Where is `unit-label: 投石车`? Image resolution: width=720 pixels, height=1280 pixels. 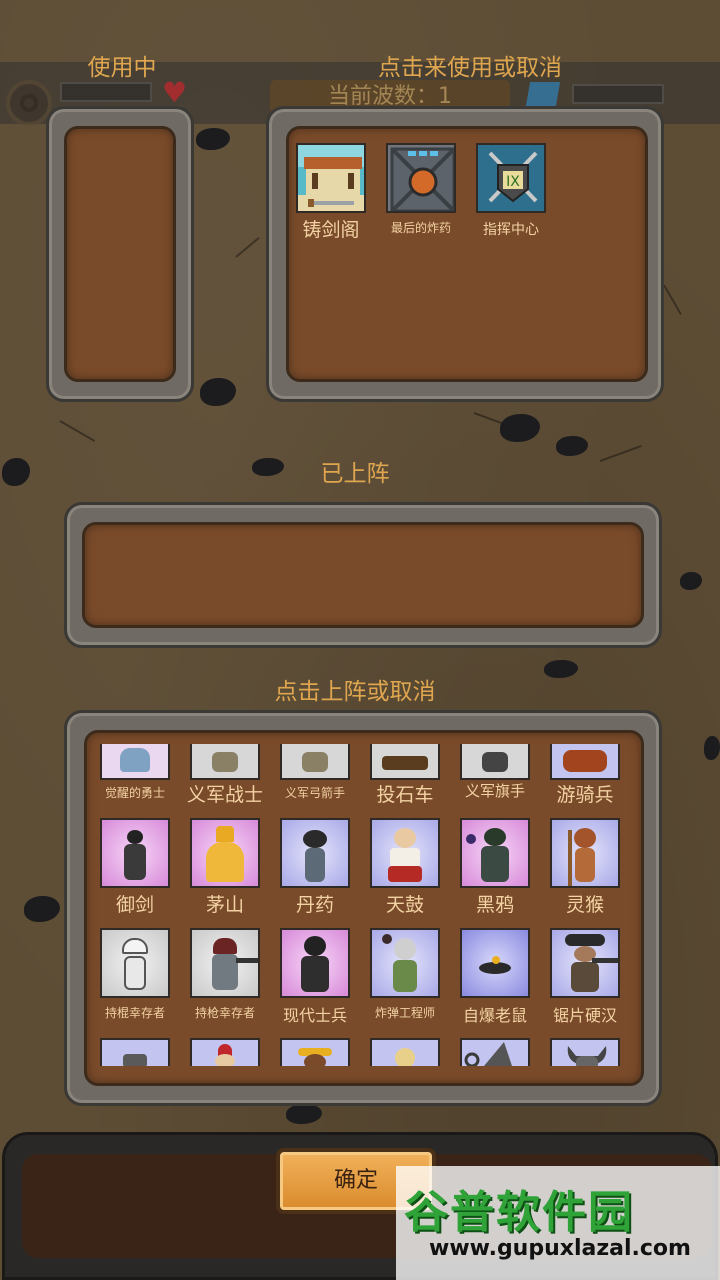
unit-label: 投石车 is located at coordinates (405, 795).